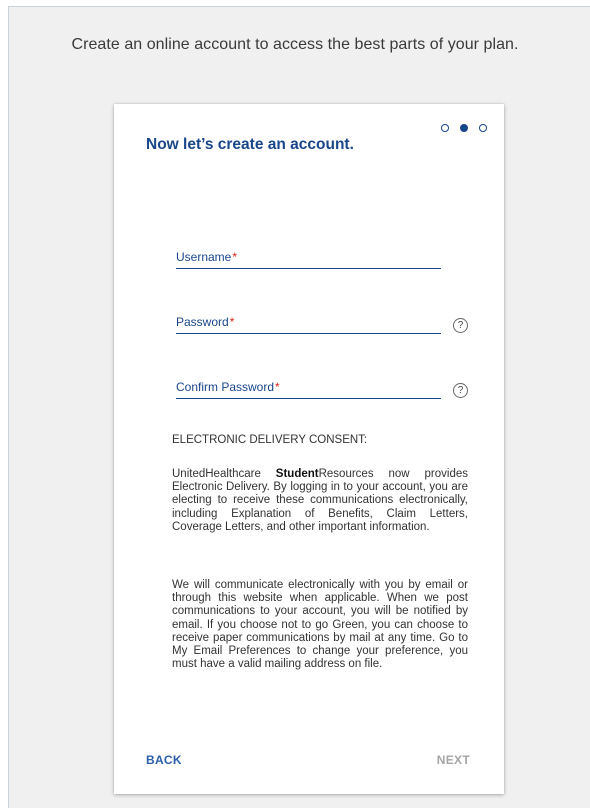  I want to click on brand-bold: Student, so click(297, 474).